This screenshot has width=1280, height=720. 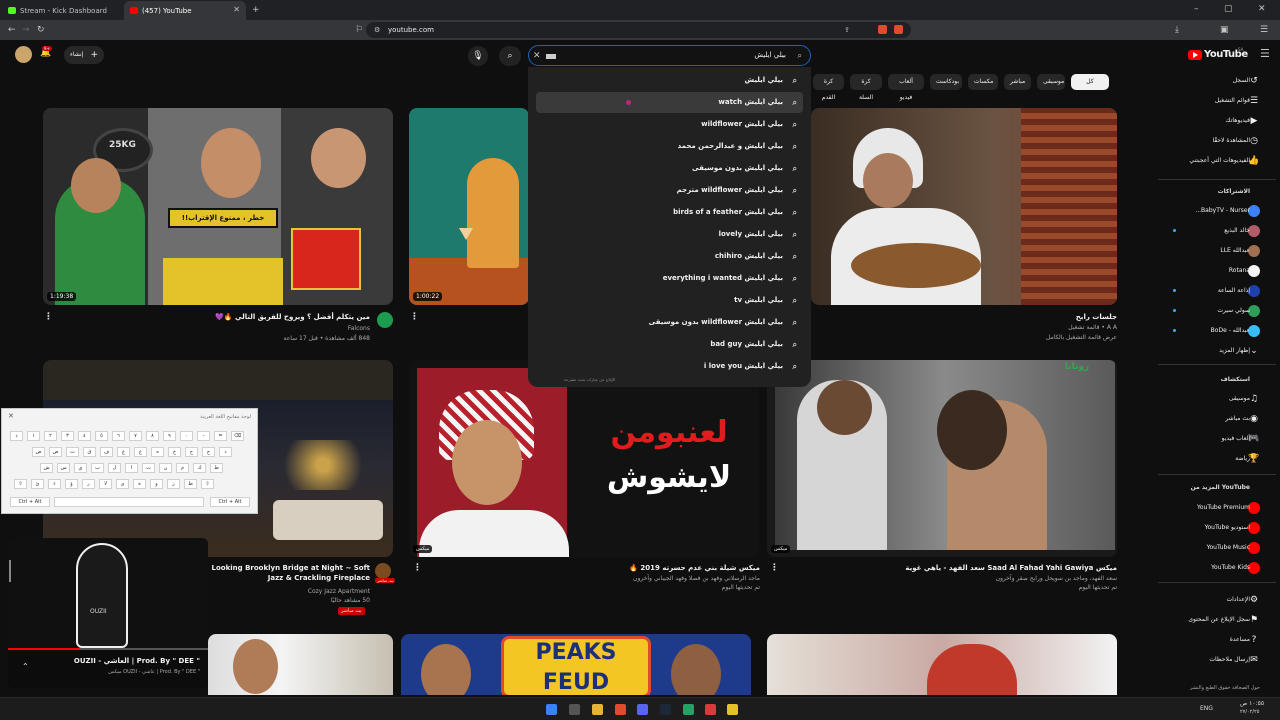 I want to click on sidebar-item-report-history: سجل الإبلاغ عن المحتوى, so click(x=1200, y=620).